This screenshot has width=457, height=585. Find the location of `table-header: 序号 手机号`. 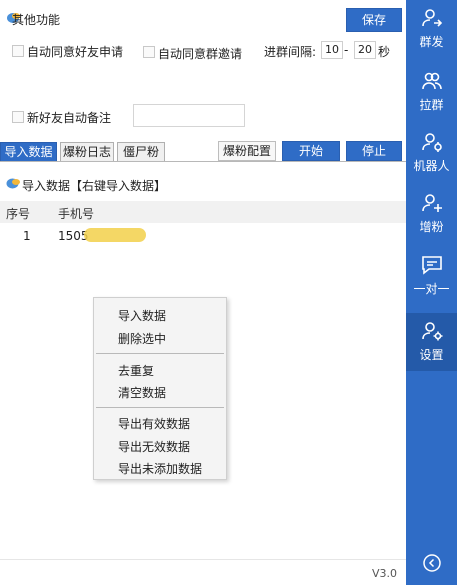

table-header: 序号 手机号 is located at coordinates (203, 212).